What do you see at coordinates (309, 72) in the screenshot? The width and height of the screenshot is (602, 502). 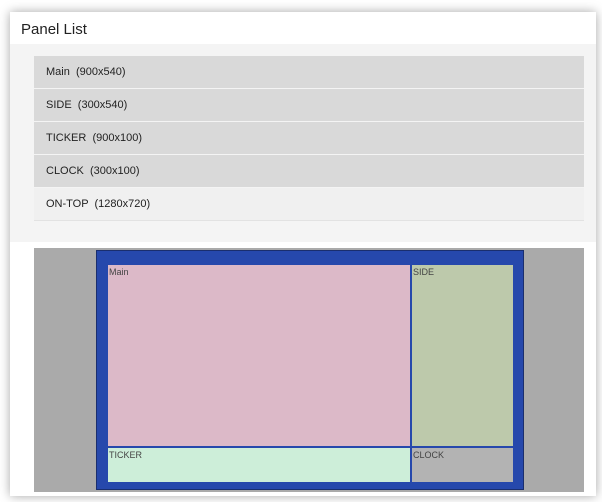 I see `panel-item-main: Main (900x540)` at bounding box center [309, 72].